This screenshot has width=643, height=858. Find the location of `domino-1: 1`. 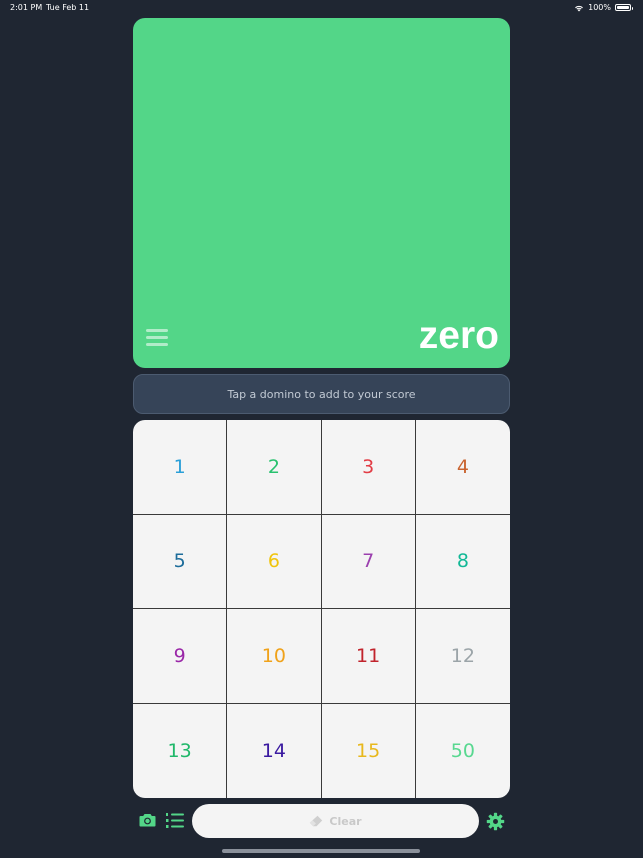

domino-1: 1 is located at coordinates (180, 467).